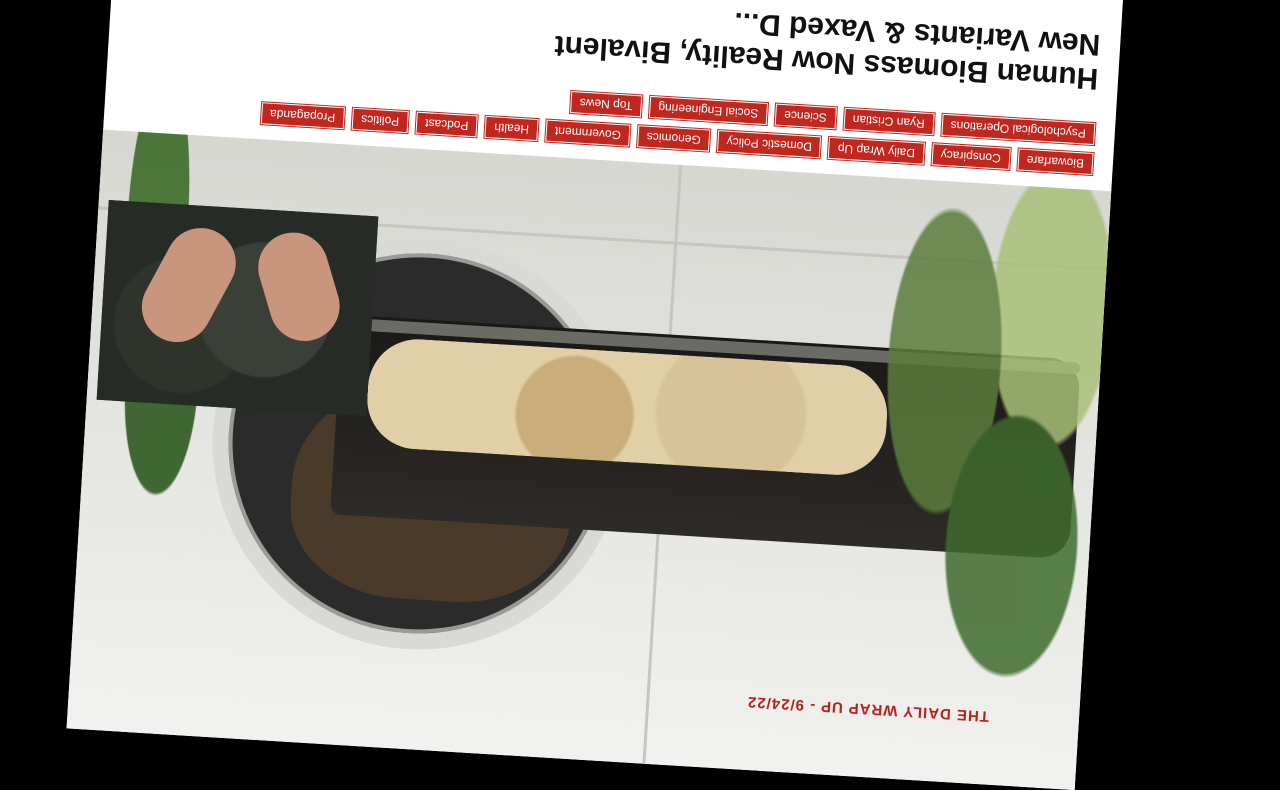 This screenshot has height=790, width=1280. Describe the element at coordinates (447, 124) in the screenshot. I see `tag-link: Podcast` at that location.